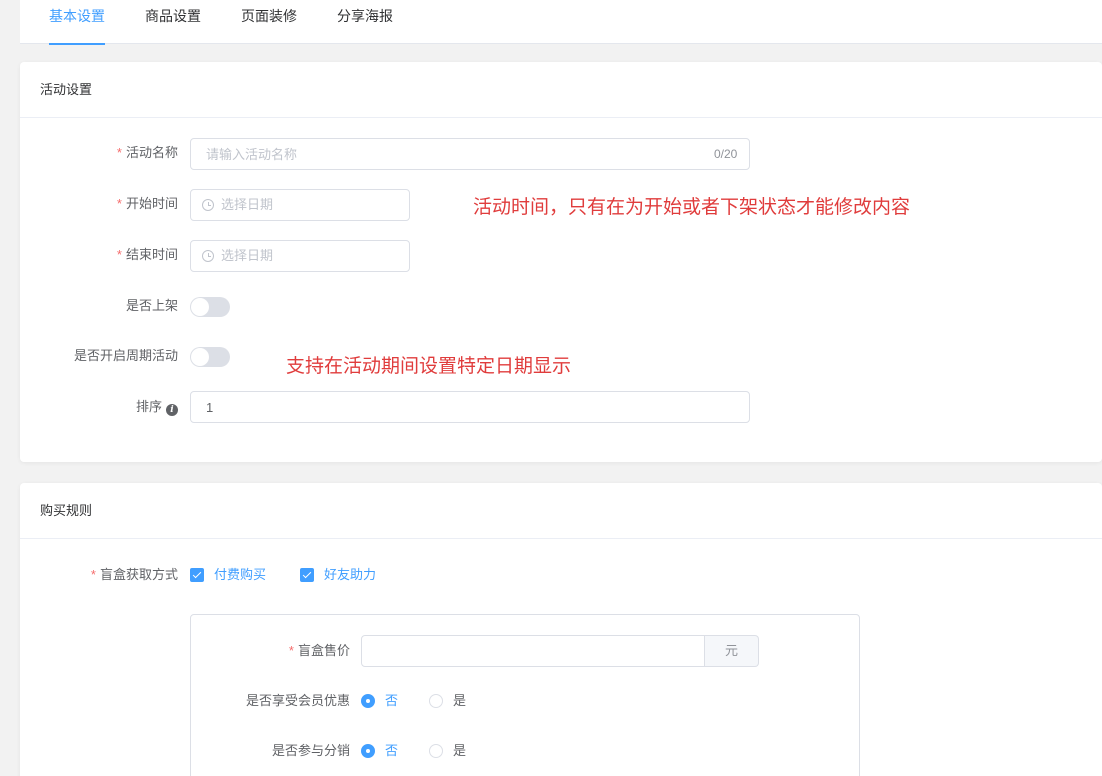 The image size is (1102, 776). I want to click on tab-bar: 基本设置 商品设置 页面装修 分享海报, so click(561, 22).